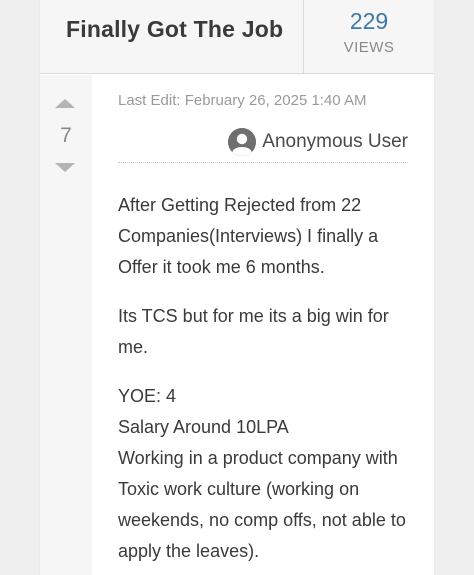 The height and width of the screenshot is (575, 474). What do you see at coordinates (369, 47) in the screenshot?
I see `views-label: VIEWS` at bounding box center [369, 47].